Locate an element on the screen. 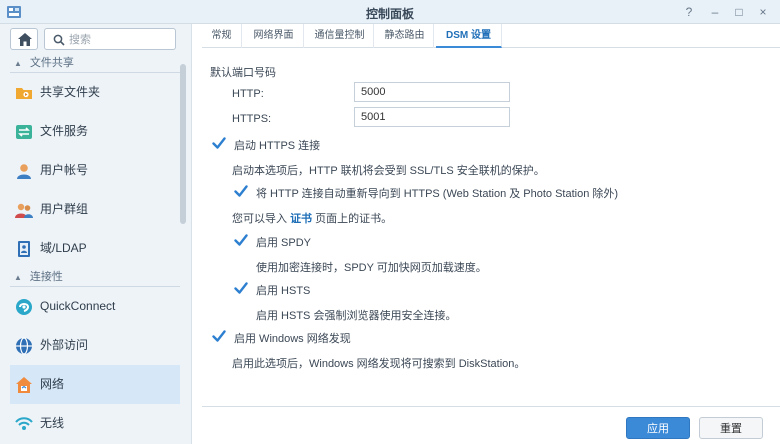 The width and height of the screenshot is (780, 444). sidebar-item-label: QuickConnect is located at coordinates (78, 306).